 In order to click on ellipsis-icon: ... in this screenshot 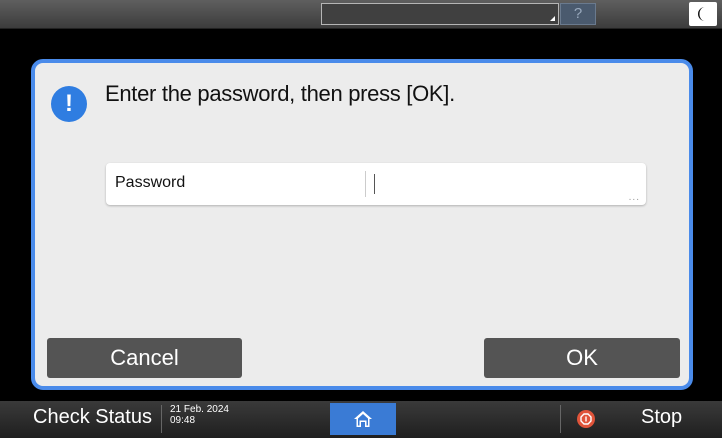, I will do `click(634, 197)`.